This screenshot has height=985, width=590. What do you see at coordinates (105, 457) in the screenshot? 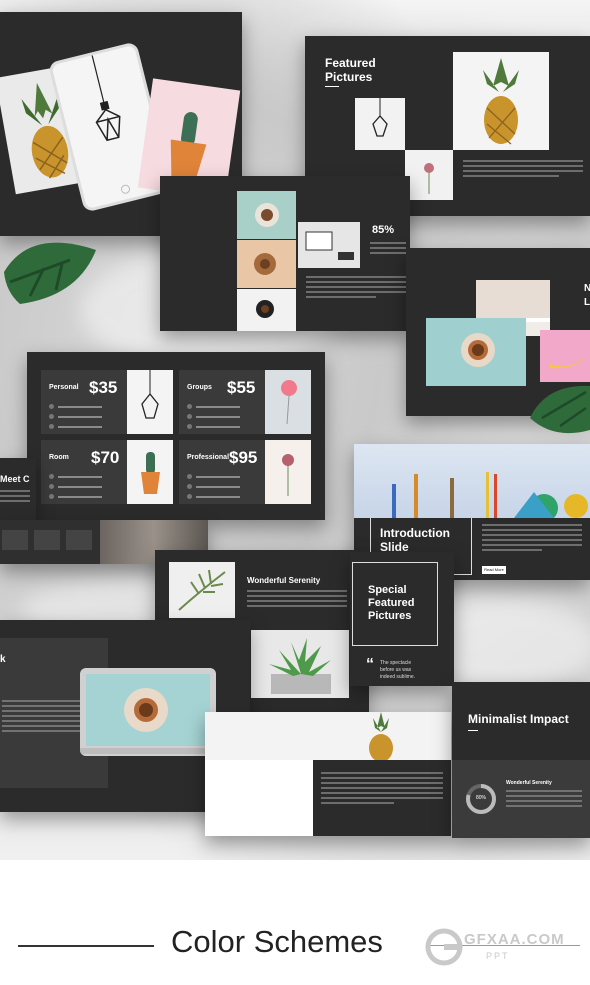
I see `pricing-card-price: $70` at bounding box center [105, 457].